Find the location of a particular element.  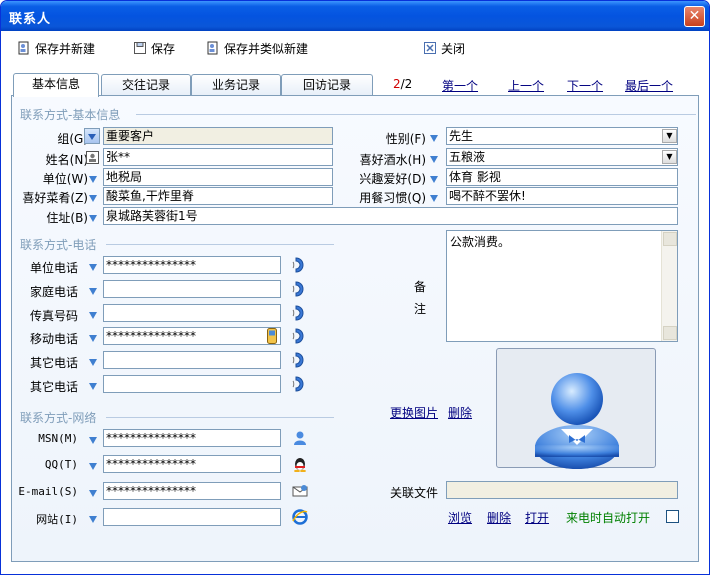

ie-icon is located at coordinates (300, 517).